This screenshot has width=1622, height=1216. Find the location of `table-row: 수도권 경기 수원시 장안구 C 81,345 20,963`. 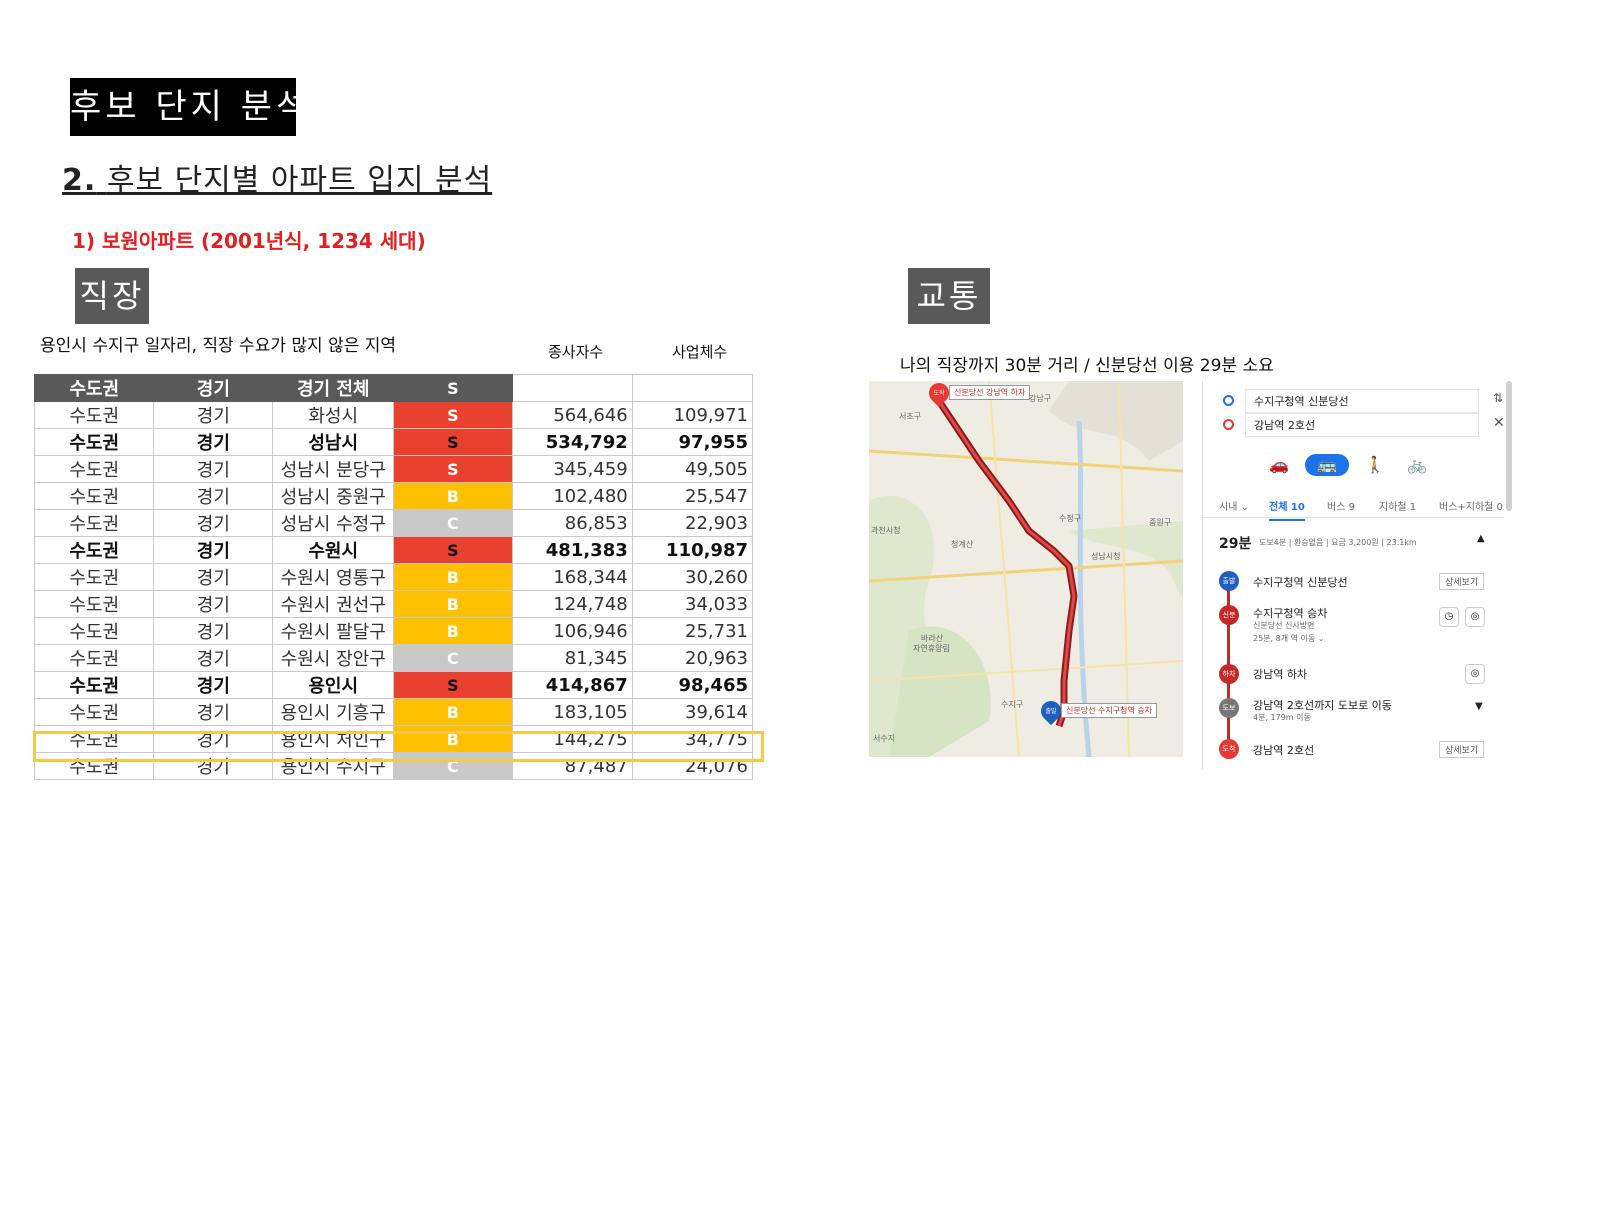

table-row: 수도권 경기 수원시 장안구 C 81,345 20,963 is located at coordinates (393, 658).